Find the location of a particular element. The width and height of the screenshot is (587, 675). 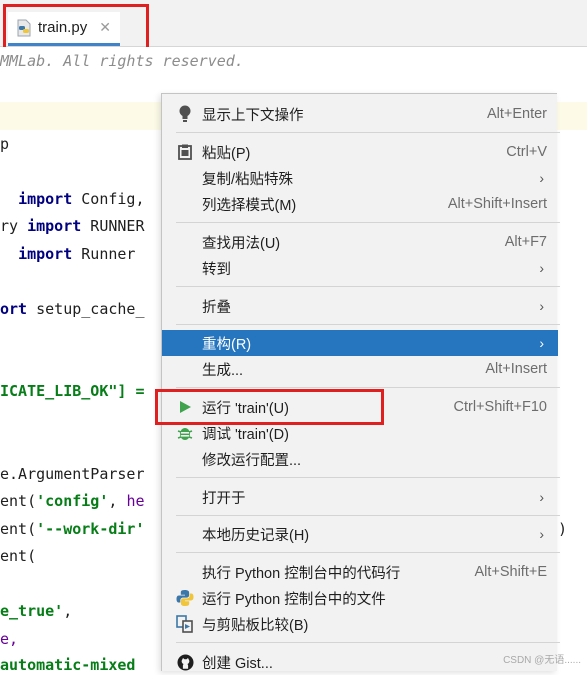

menu-item-show-context-actions: 显示上下文操作 Alt+Enter is located at coordinates (360, 114).